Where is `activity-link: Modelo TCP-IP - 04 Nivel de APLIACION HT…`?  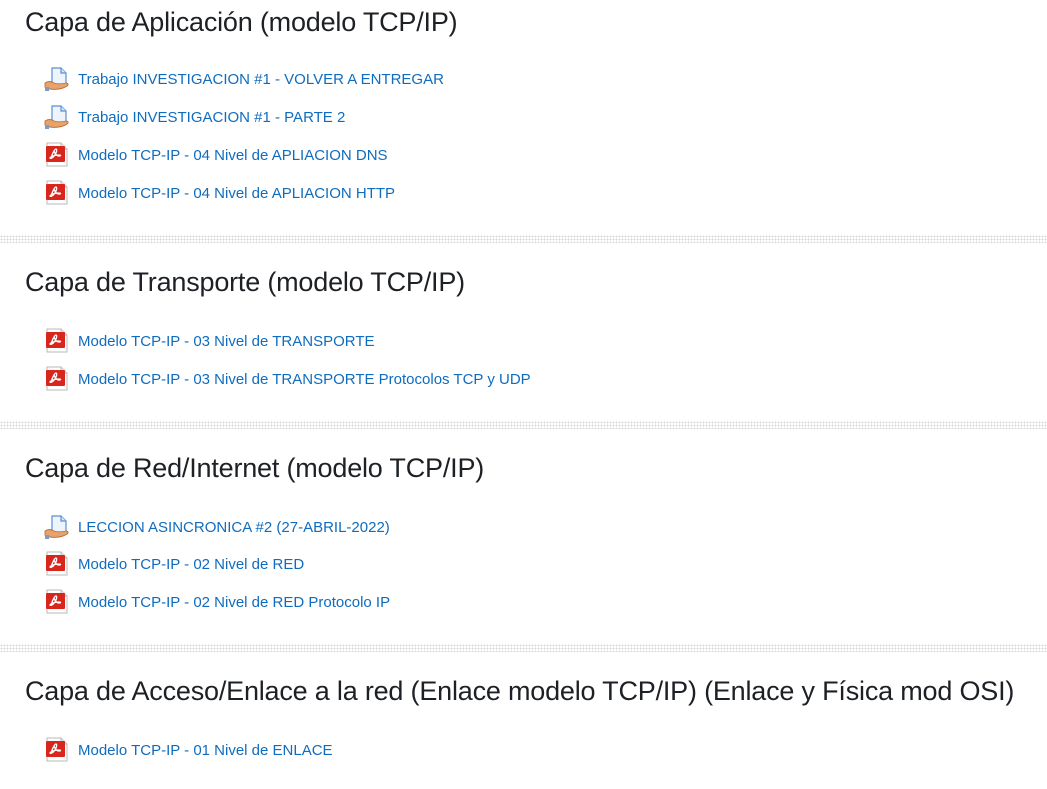 activity-link: Modelo TCP-IP - 04 Nivel de APLIACION HT… is located at coordinates (236, 193).